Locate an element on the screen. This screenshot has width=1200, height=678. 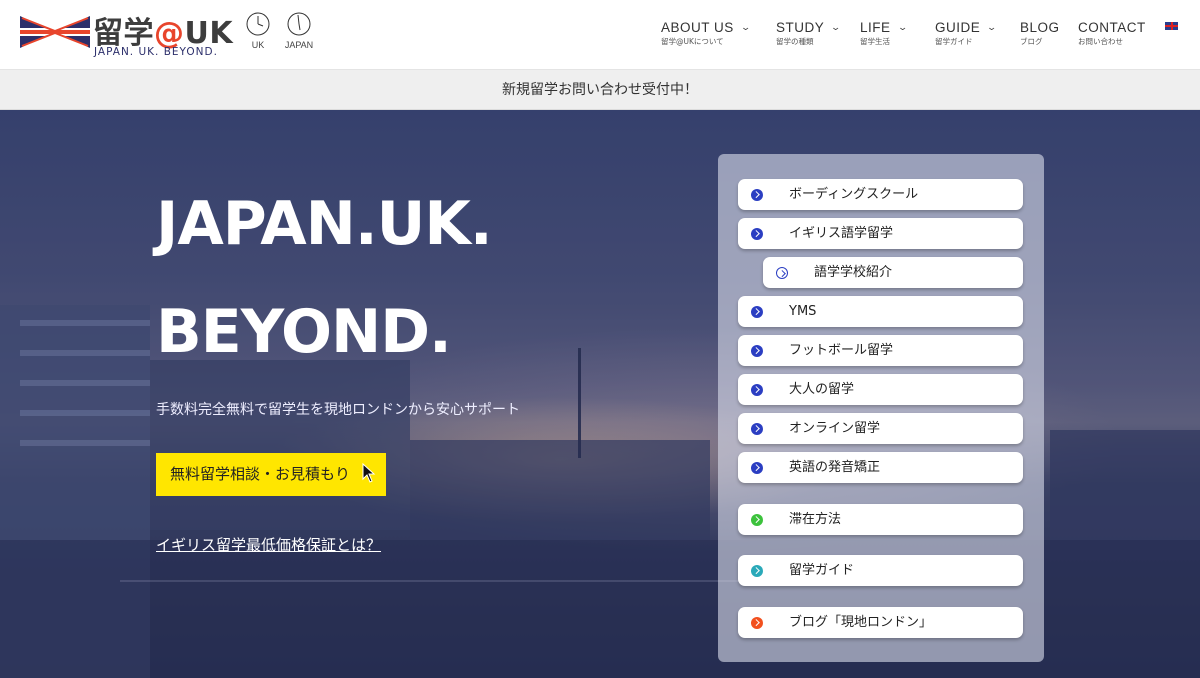
hero-tagline: 手数料完全無料で留学生を現地ロンドンから安心サポート is located at coordinates (338, 410).